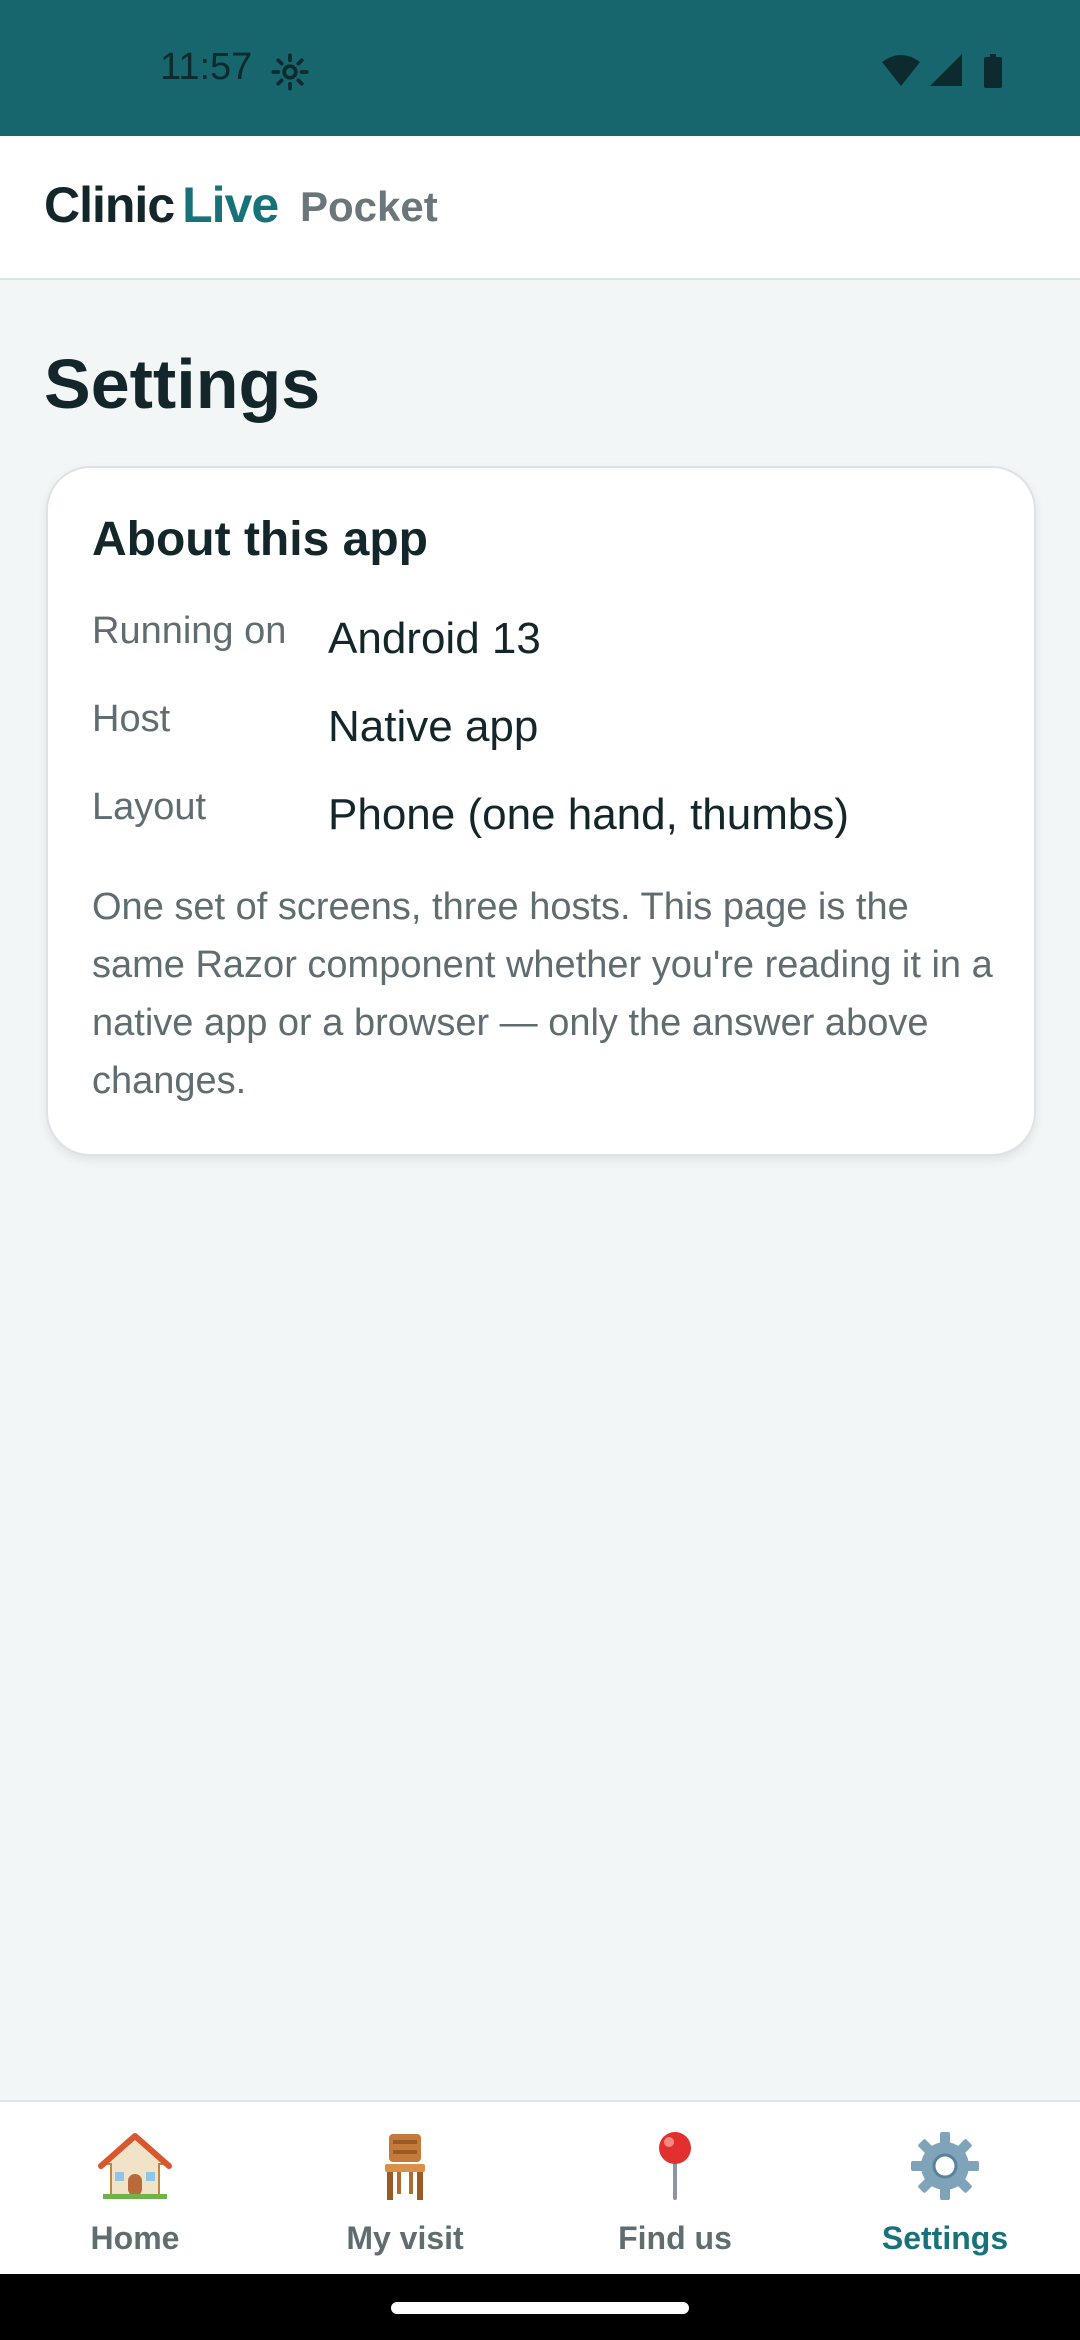 This screenshot has width=1080, height=2340. I want to click on nav-label-find-us: Find us, so click(675, 2238).